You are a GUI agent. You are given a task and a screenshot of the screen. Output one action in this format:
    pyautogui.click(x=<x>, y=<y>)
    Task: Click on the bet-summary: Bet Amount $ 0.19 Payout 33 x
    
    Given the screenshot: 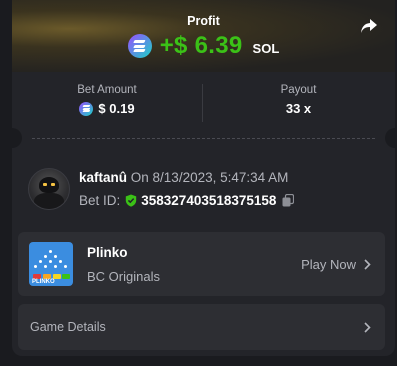 What is the action you would take?
    pyautogui.click(x=203, y=106)
    